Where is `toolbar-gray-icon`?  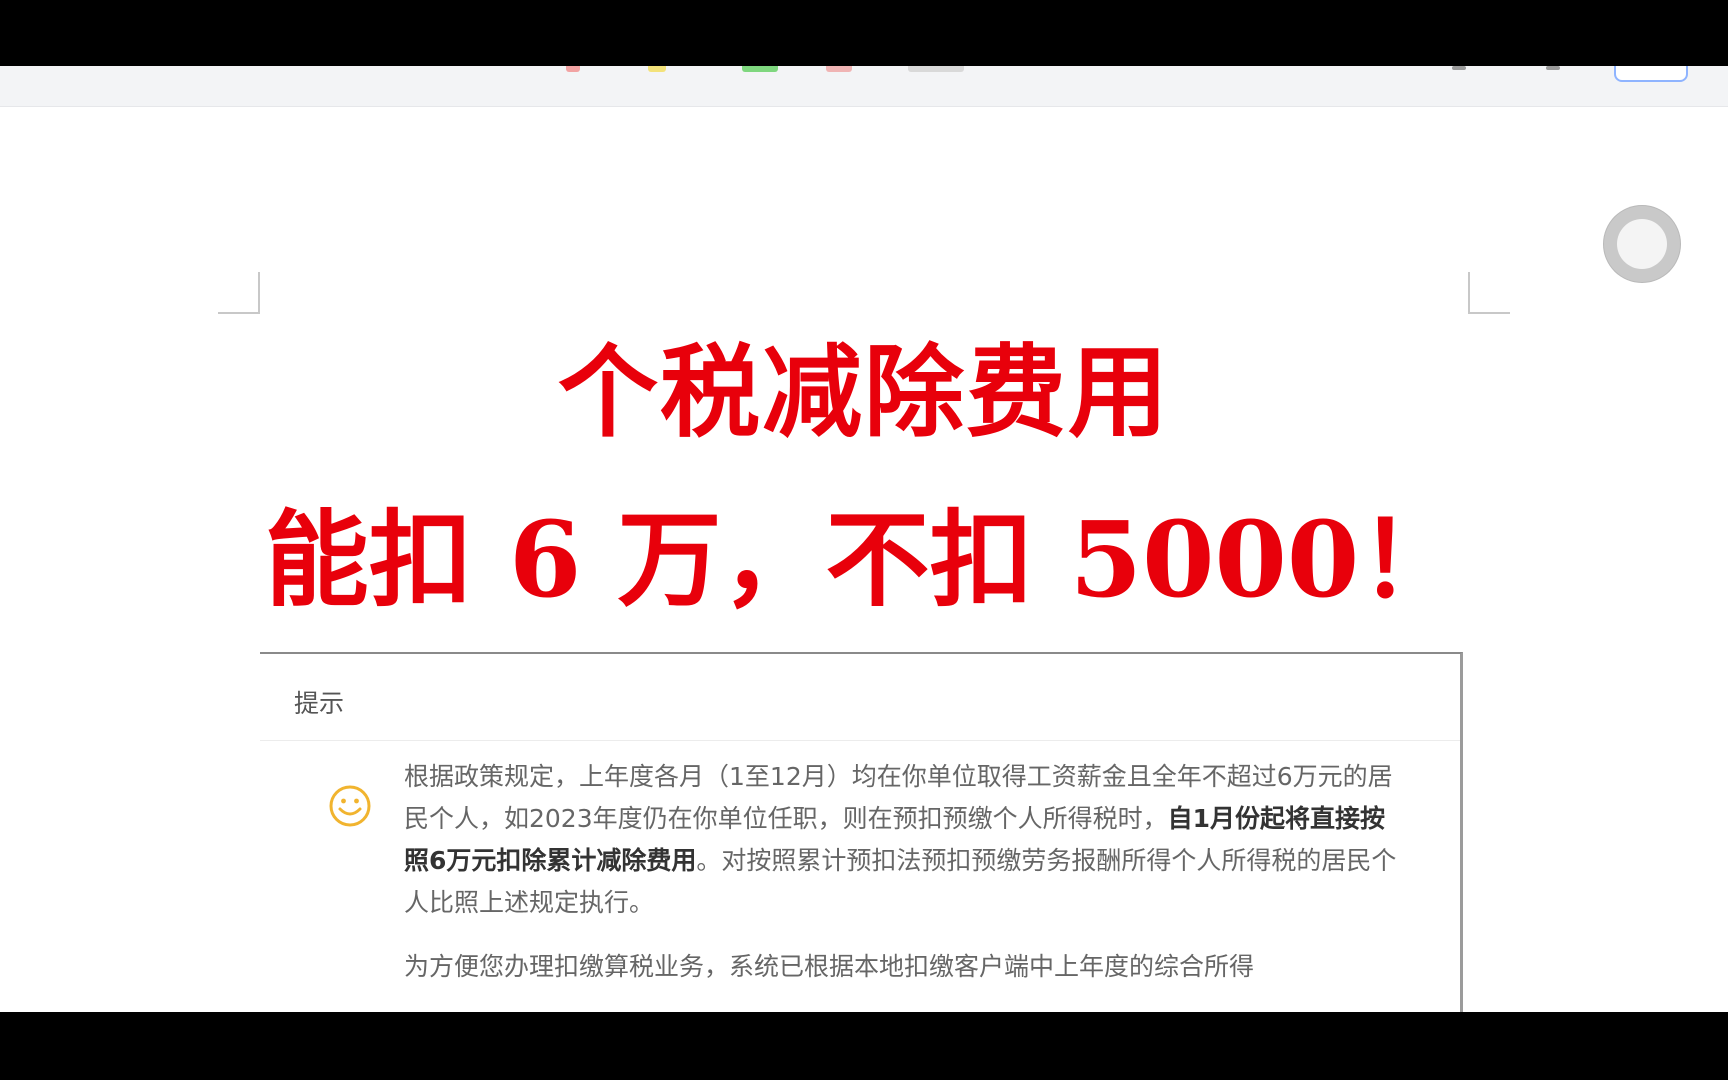 toolbar-gray-icon is located at coordinates (936, 69).